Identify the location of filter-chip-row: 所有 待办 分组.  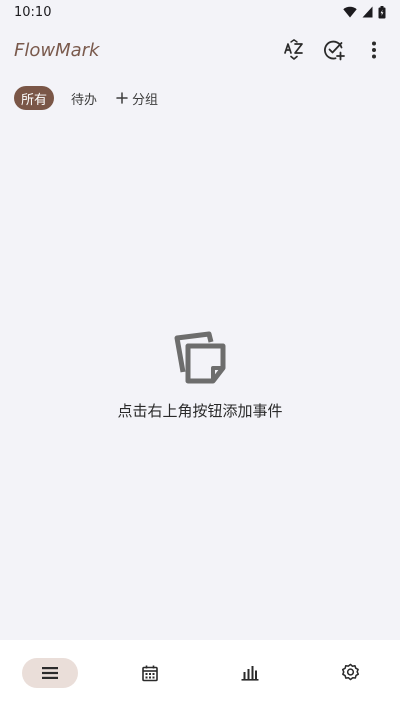
(87, 98).